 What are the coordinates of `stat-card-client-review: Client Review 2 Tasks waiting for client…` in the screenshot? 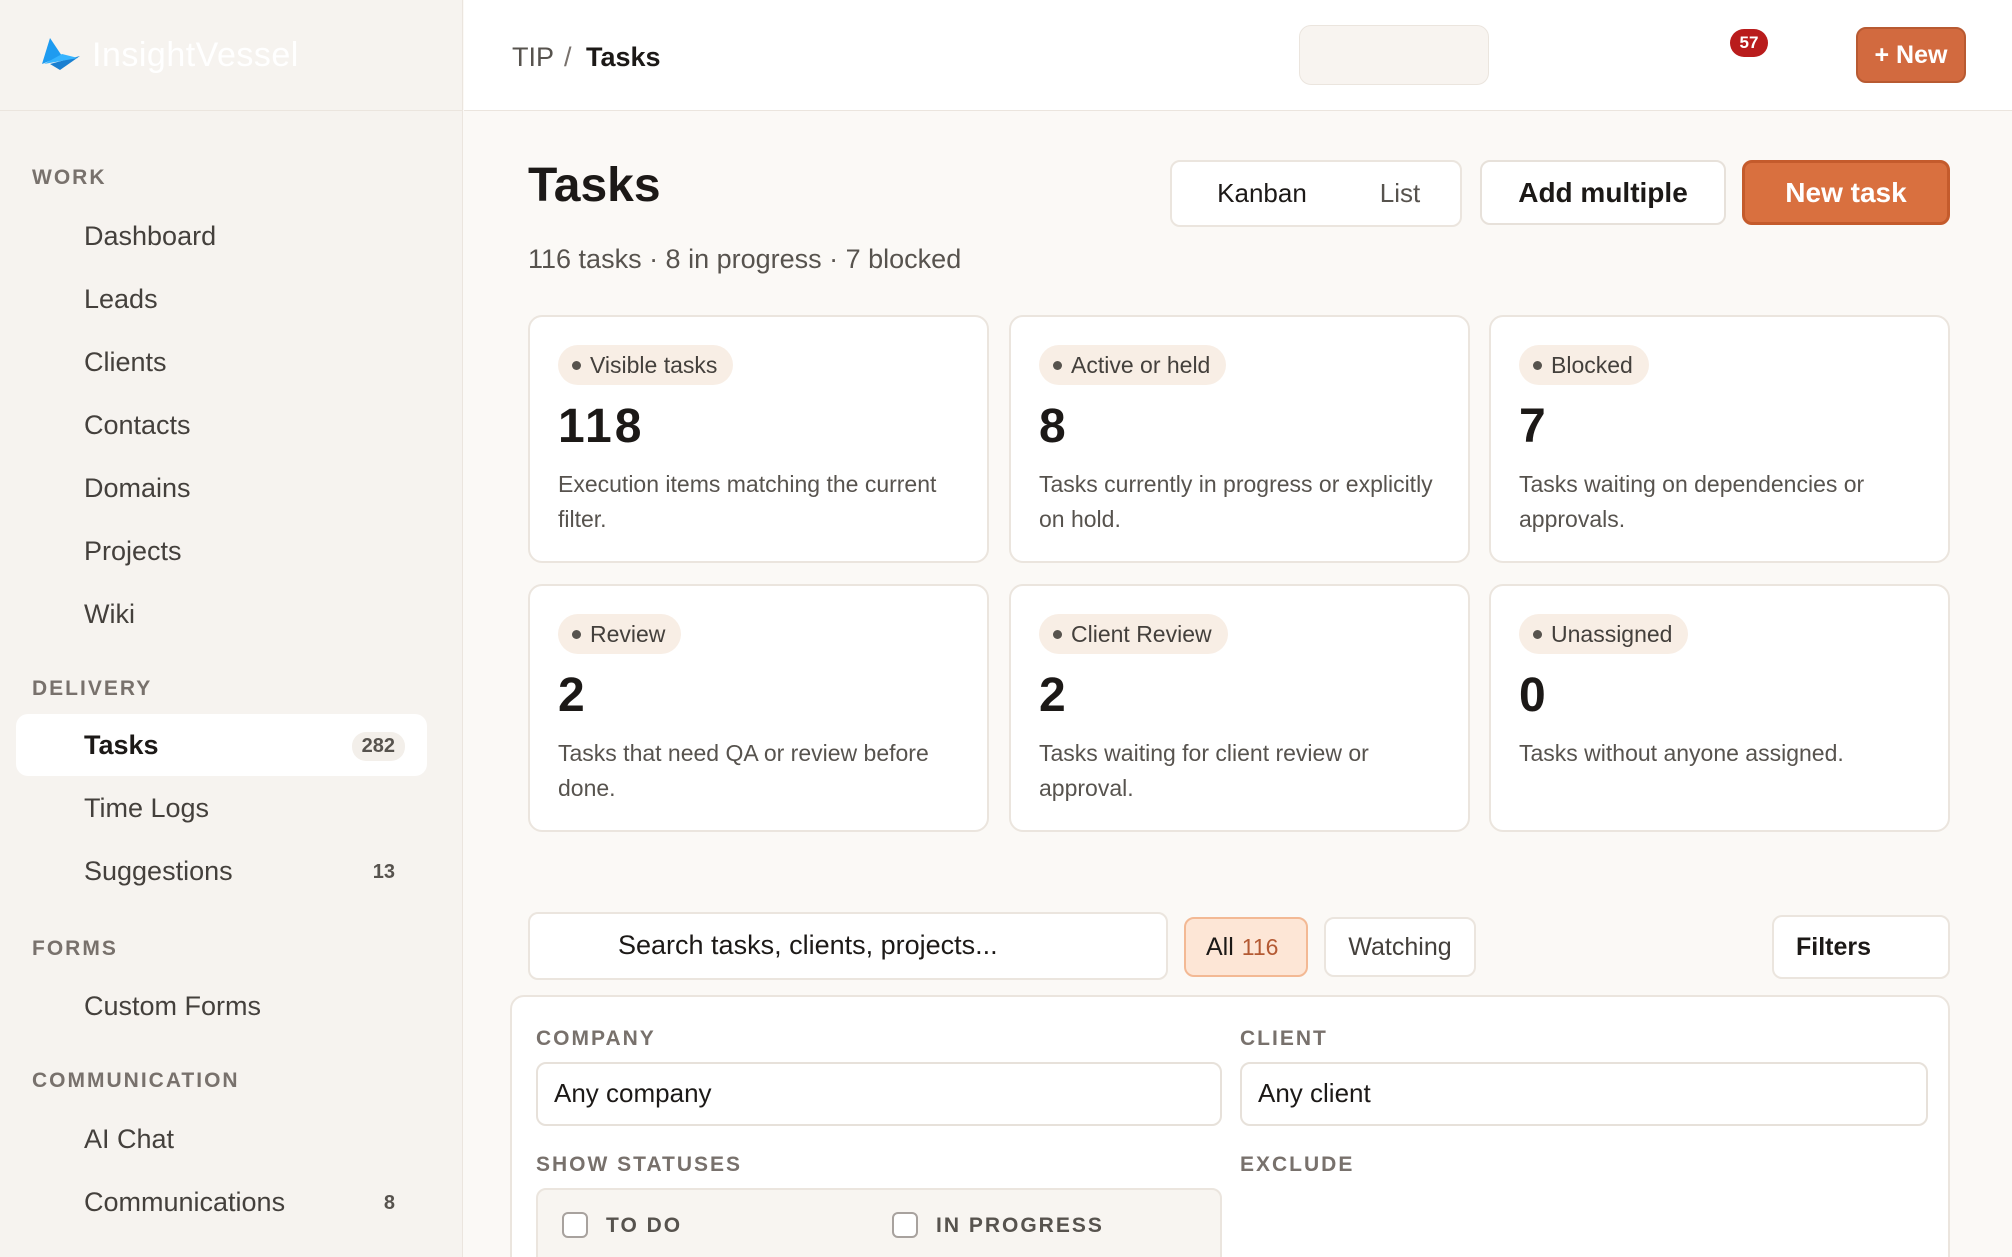 It's located at (1239, 708).